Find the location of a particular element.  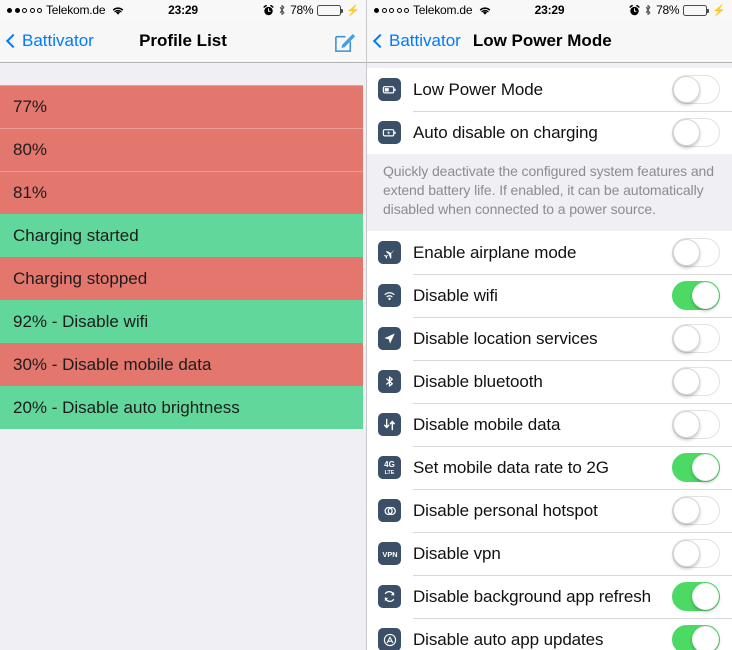

setting-row-set-mobile-data-rate-2g: 4G LTE Set mobile data rate to 2G is located at coordinates (549, 467).